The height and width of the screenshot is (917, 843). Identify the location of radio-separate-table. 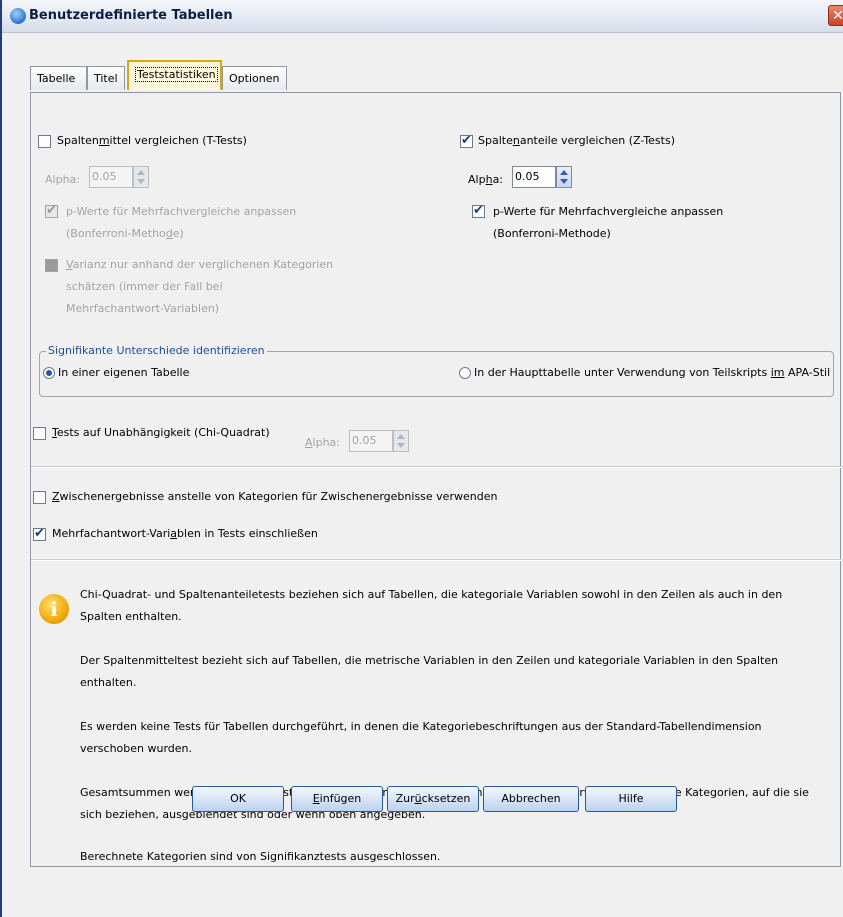
(49, 373).